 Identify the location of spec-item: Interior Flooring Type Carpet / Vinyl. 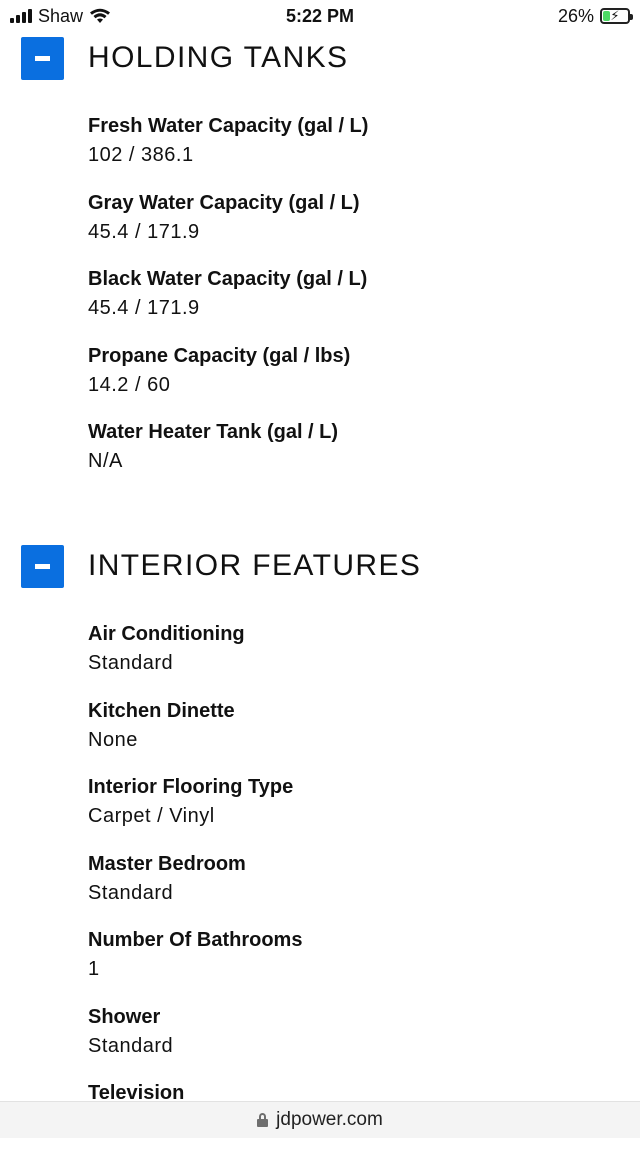
(195, 811).